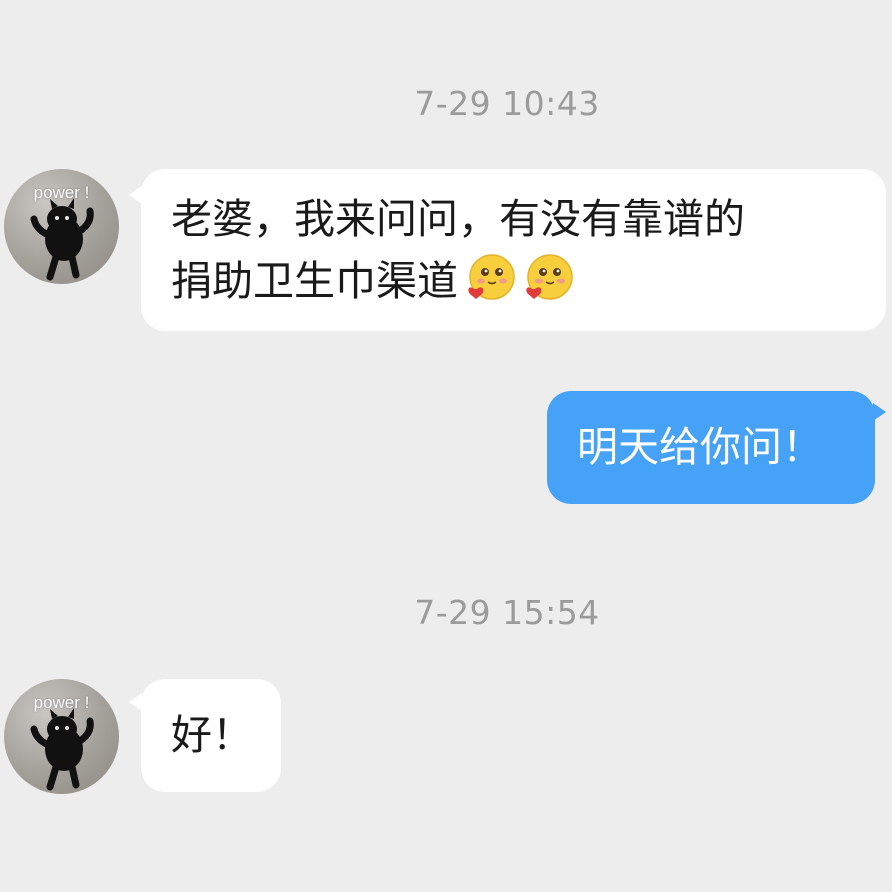  I want to click on message-line: 捐助卫生巾渠道, so click(528, 281).